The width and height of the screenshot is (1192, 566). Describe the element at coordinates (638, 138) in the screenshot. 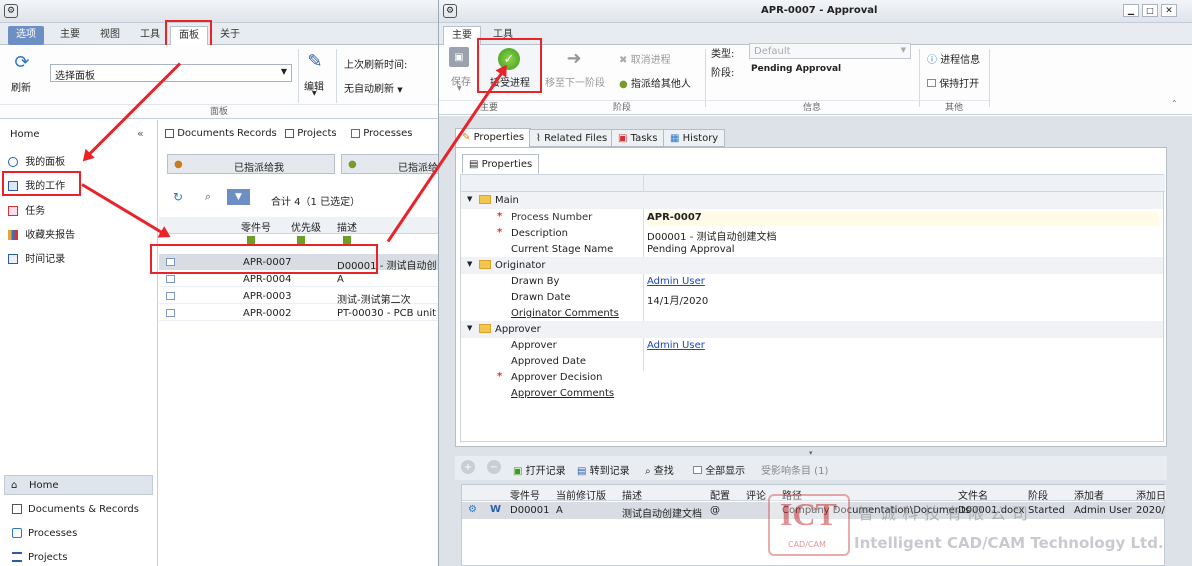

I see `detail-tab-tasks: ▣ Tasks` at that location.